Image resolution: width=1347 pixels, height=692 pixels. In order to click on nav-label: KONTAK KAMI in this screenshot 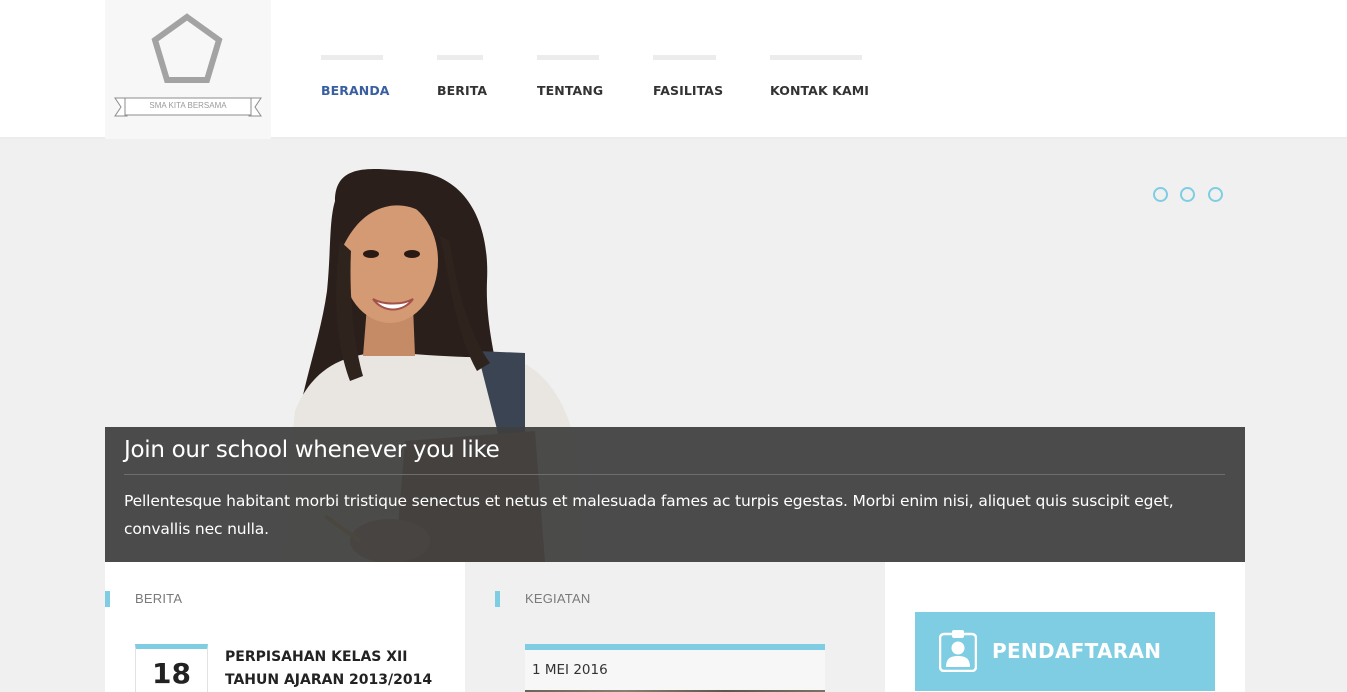, I will do `click(820, 90)`.